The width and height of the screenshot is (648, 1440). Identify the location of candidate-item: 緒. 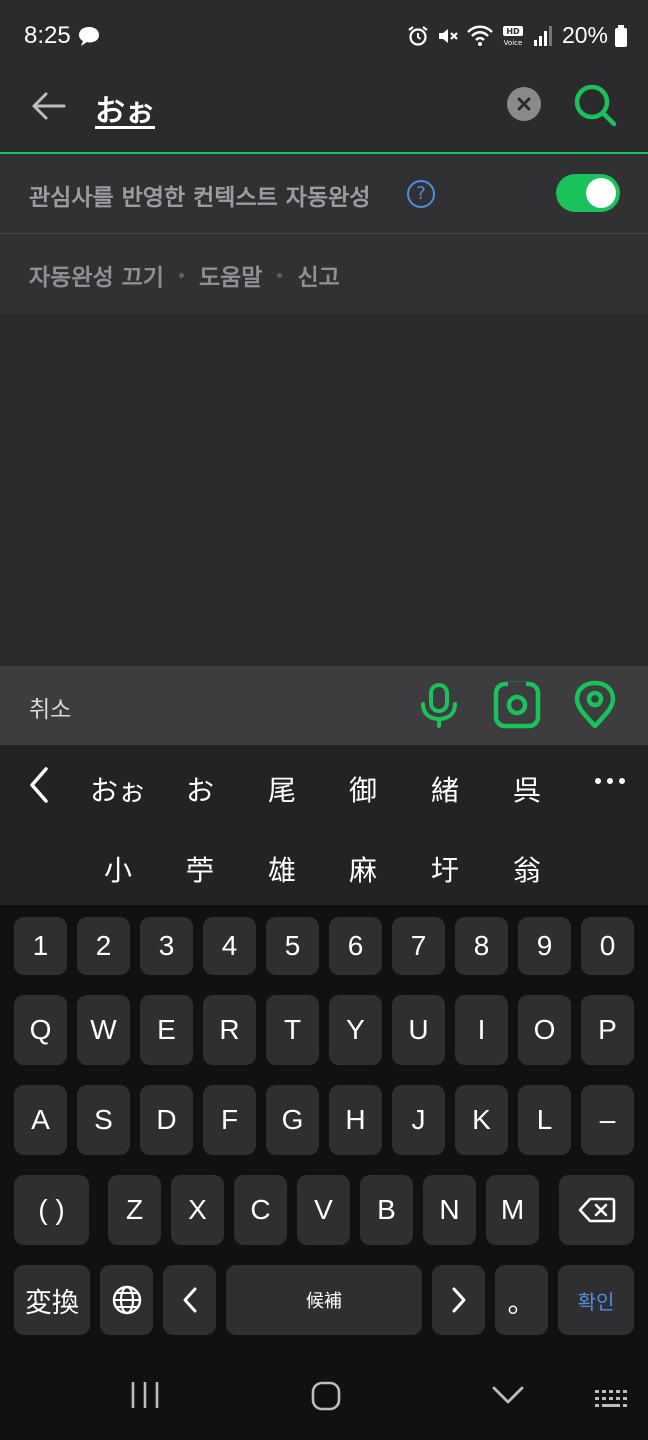
(445, 789).